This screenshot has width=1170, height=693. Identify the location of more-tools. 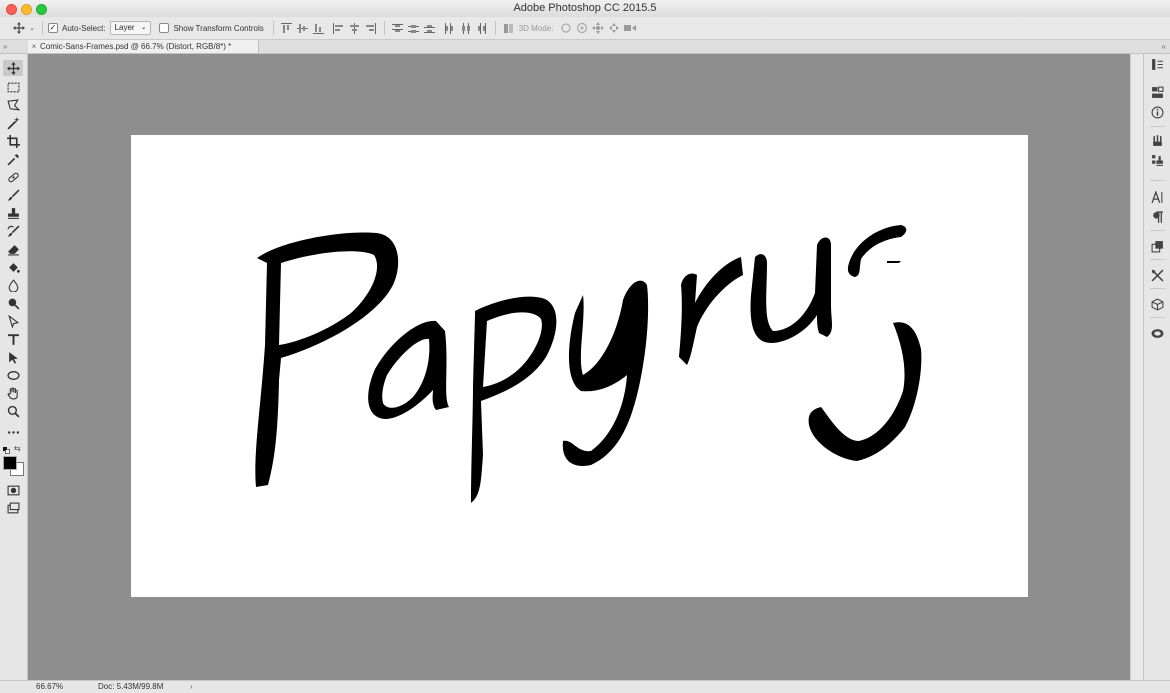
(13, 432).